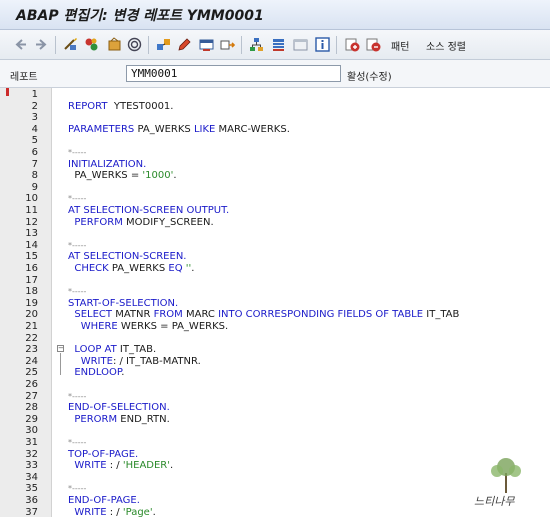 The width and height of the screenshot is (550, 518). Describe the element at coordinates (60, 364) in the screenshot. I see `fold-guide-line` at that location.